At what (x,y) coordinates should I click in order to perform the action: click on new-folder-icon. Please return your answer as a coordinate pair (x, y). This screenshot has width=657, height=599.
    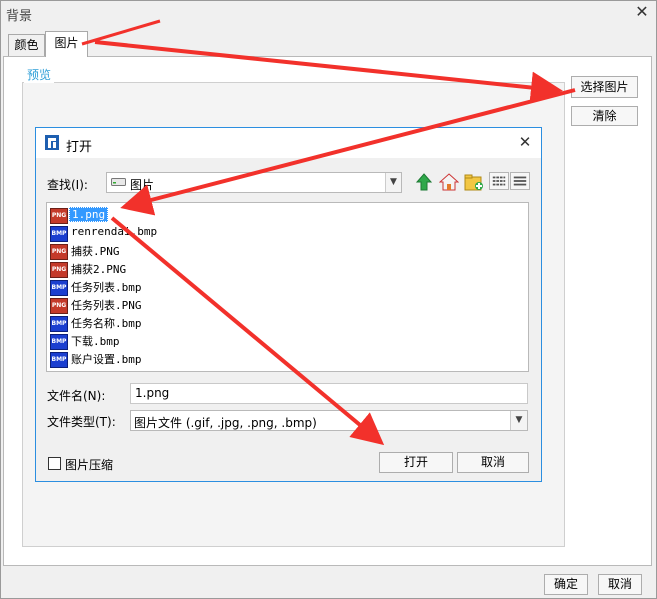
    Looking at the image, I should click on (474, 182).